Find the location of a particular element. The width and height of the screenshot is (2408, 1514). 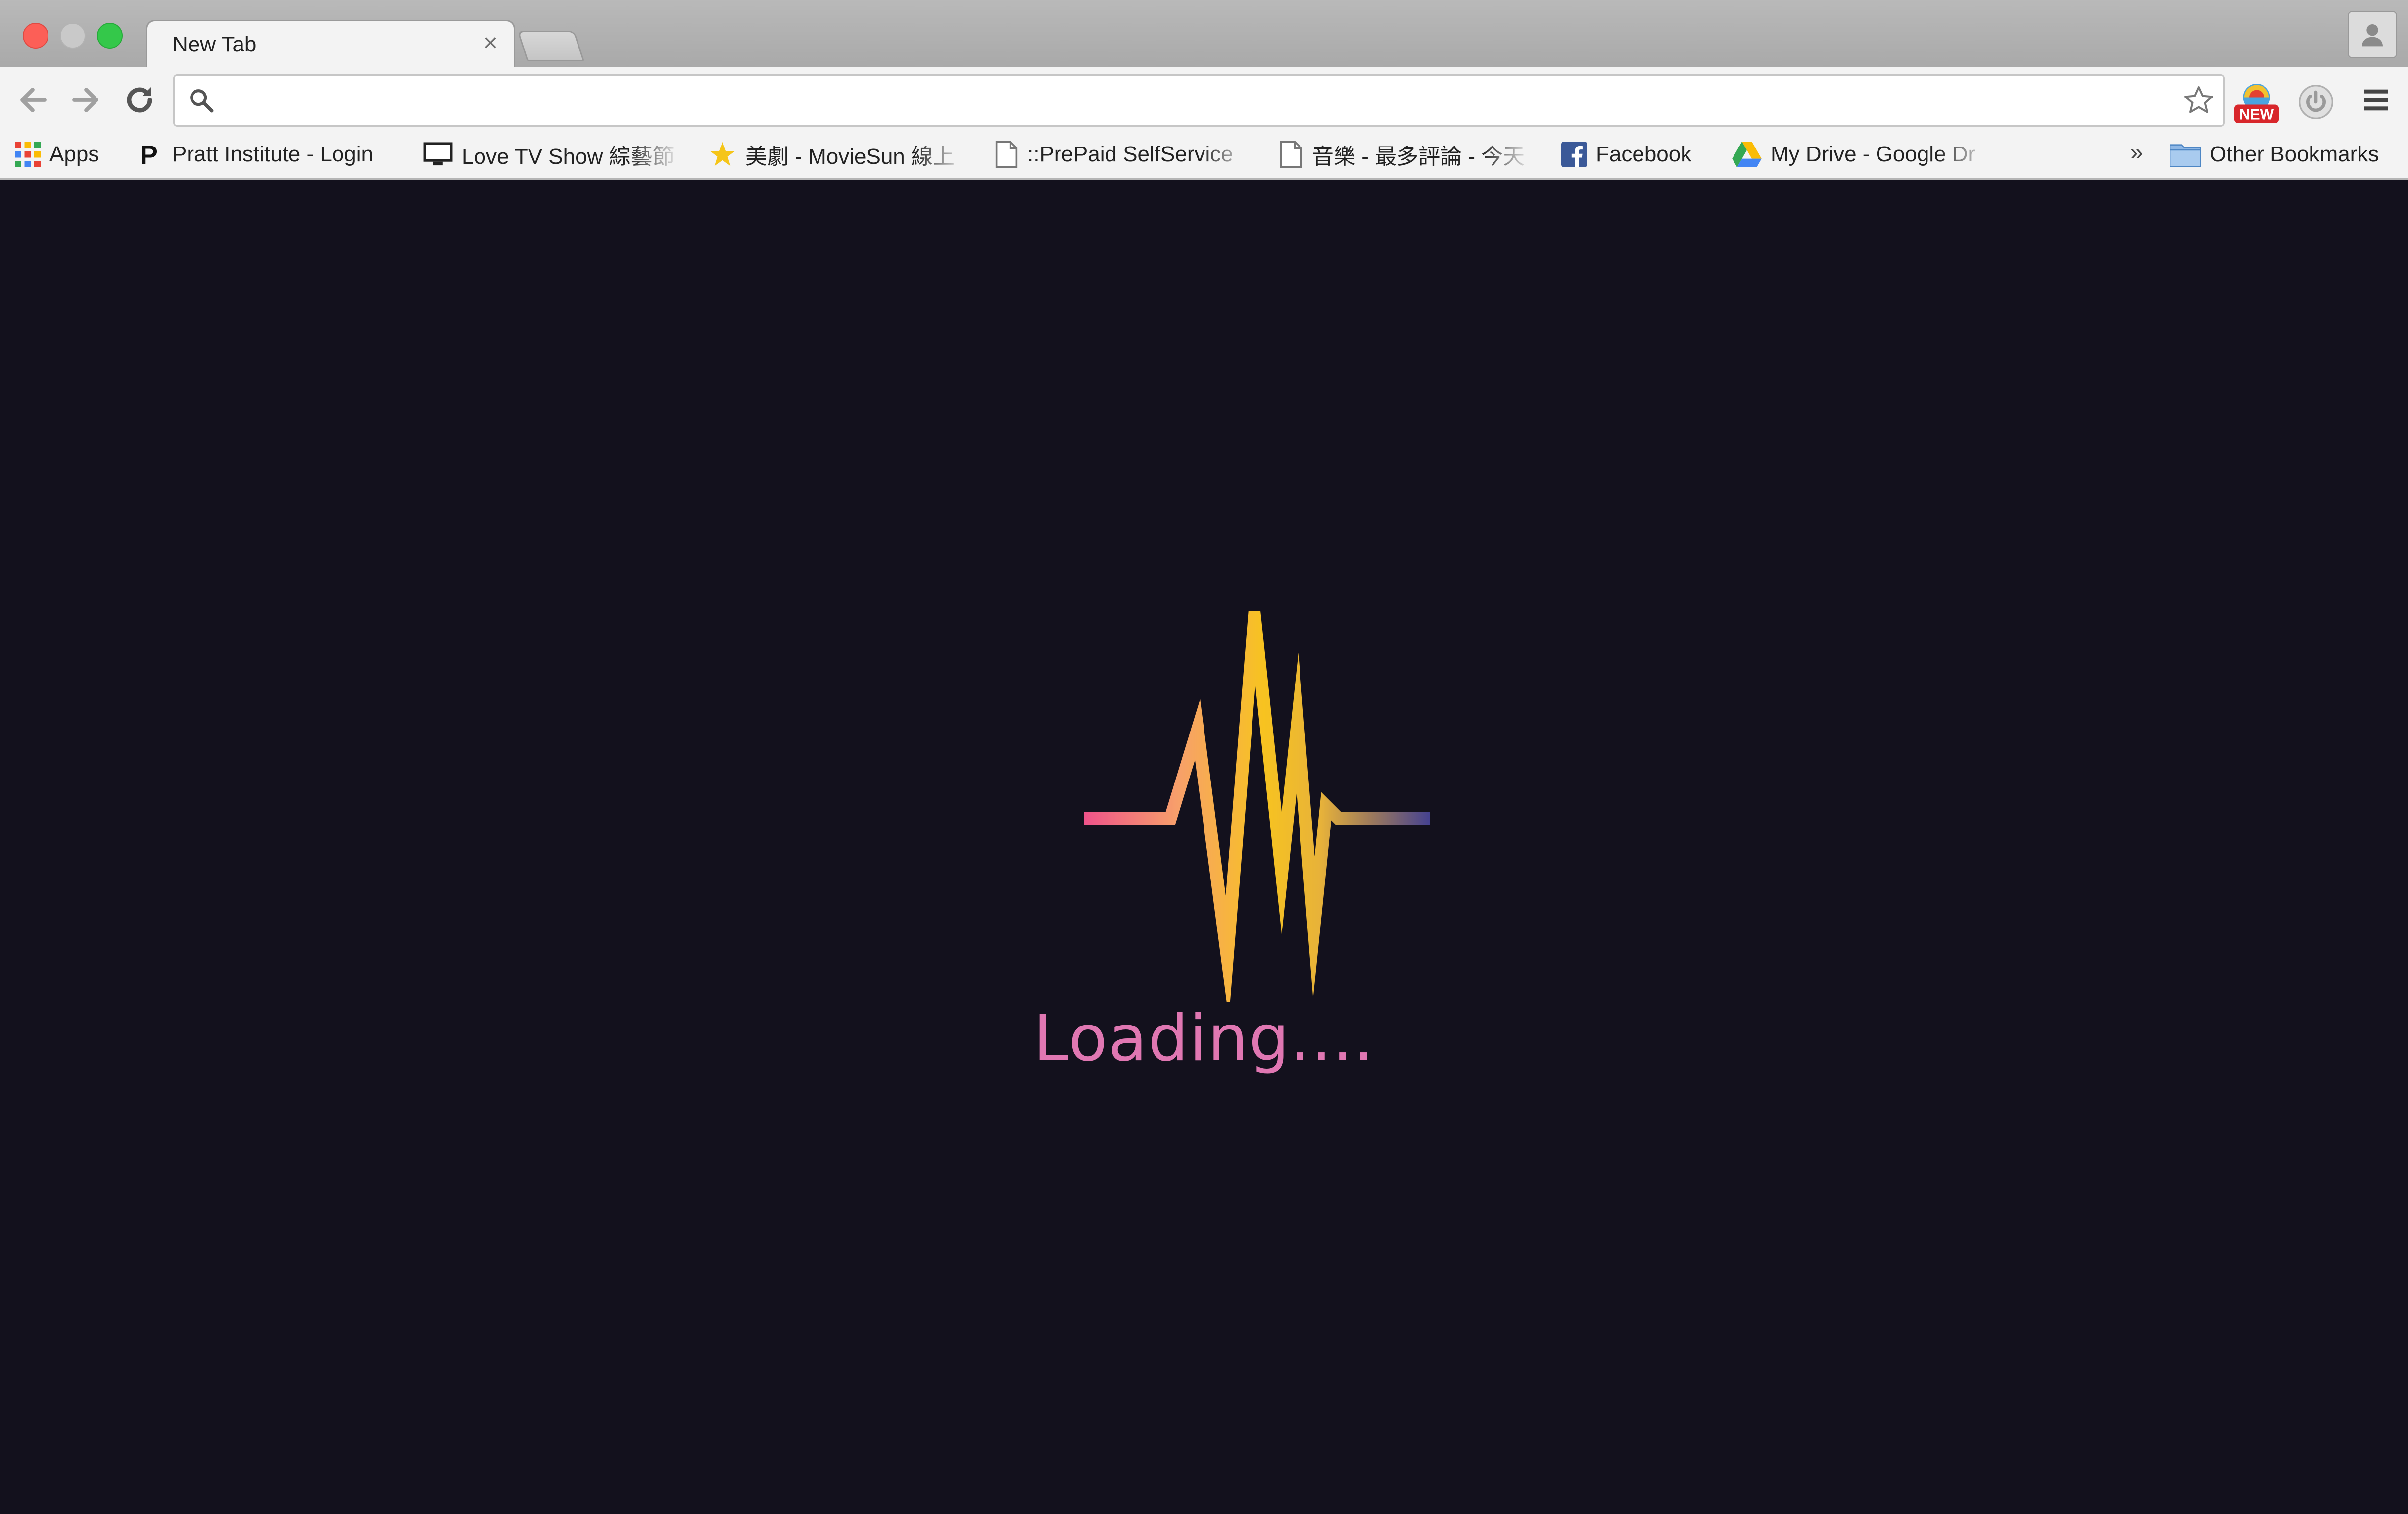

tab-title: New Tab is located at coordinates (214, 44).